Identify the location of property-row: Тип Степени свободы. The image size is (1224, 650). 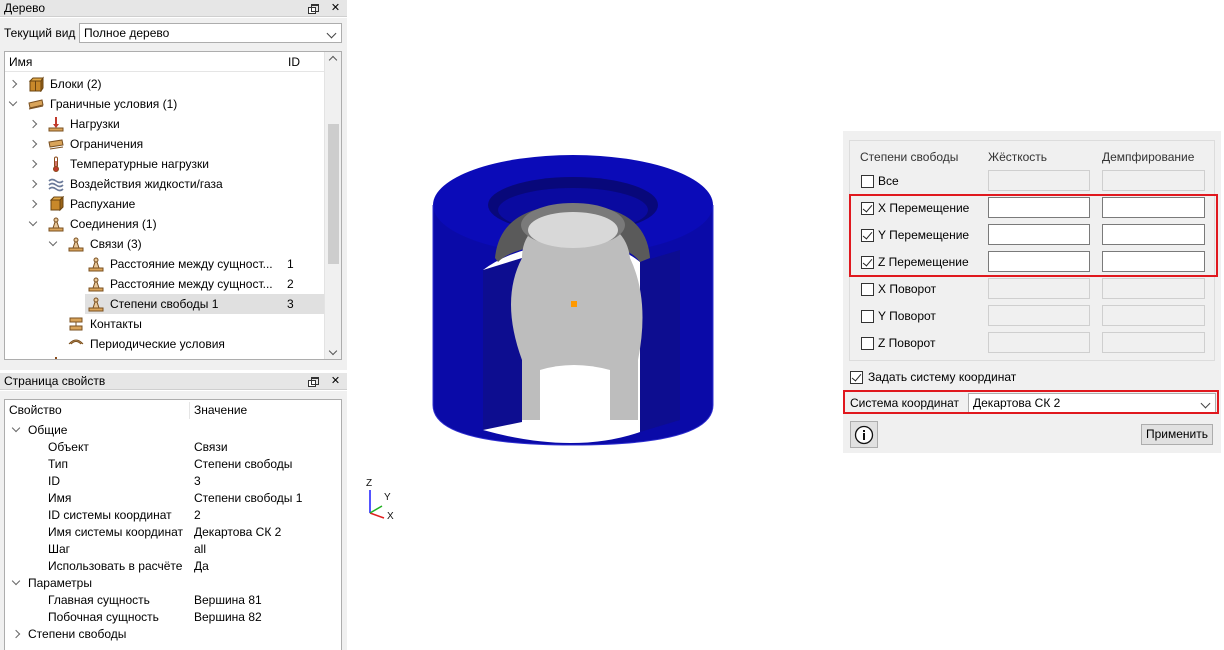
(173, 464).